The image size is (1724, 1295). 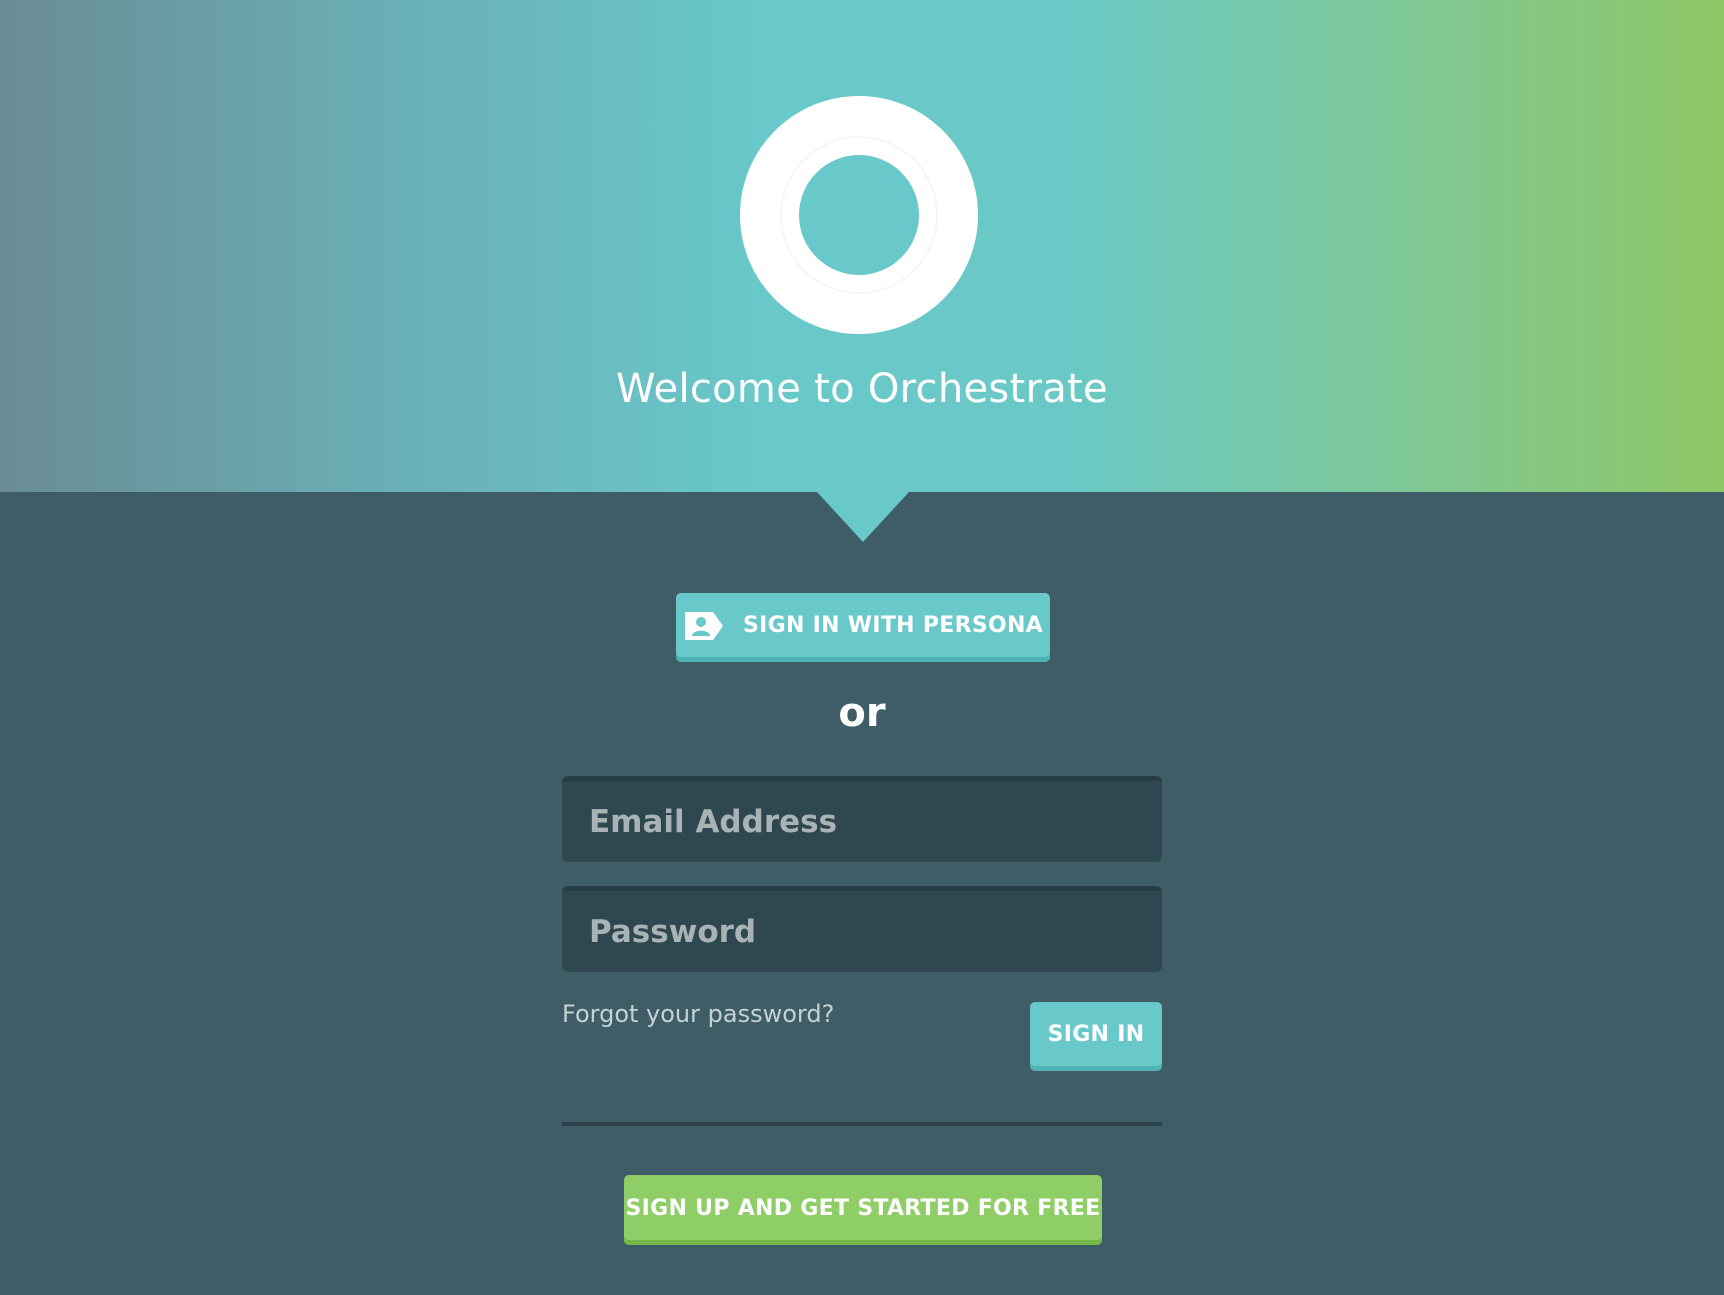 What do you see at coordinates (893, 625) in the screenshot?
I see `persona-button-label: SIGN IN WITH PERSONA` at bounding box center [893, 625].